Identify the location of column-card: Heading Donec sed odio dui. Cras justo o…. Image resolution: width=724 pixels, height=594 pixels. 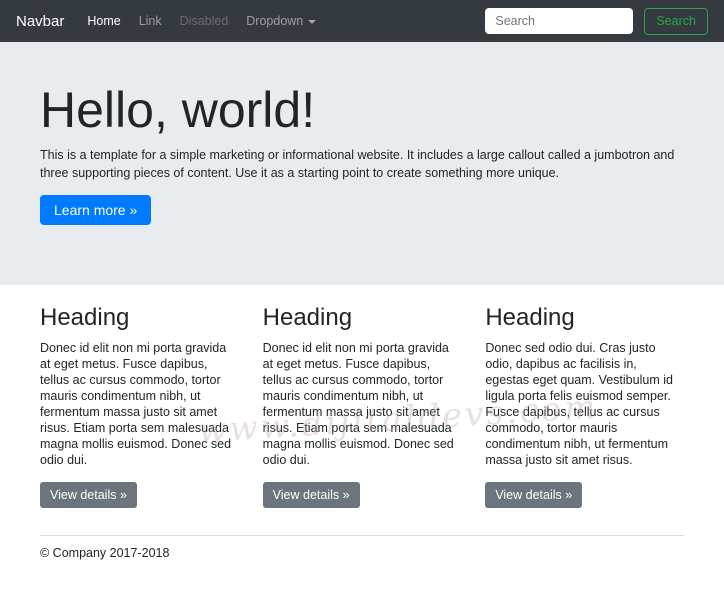
(584, 406).